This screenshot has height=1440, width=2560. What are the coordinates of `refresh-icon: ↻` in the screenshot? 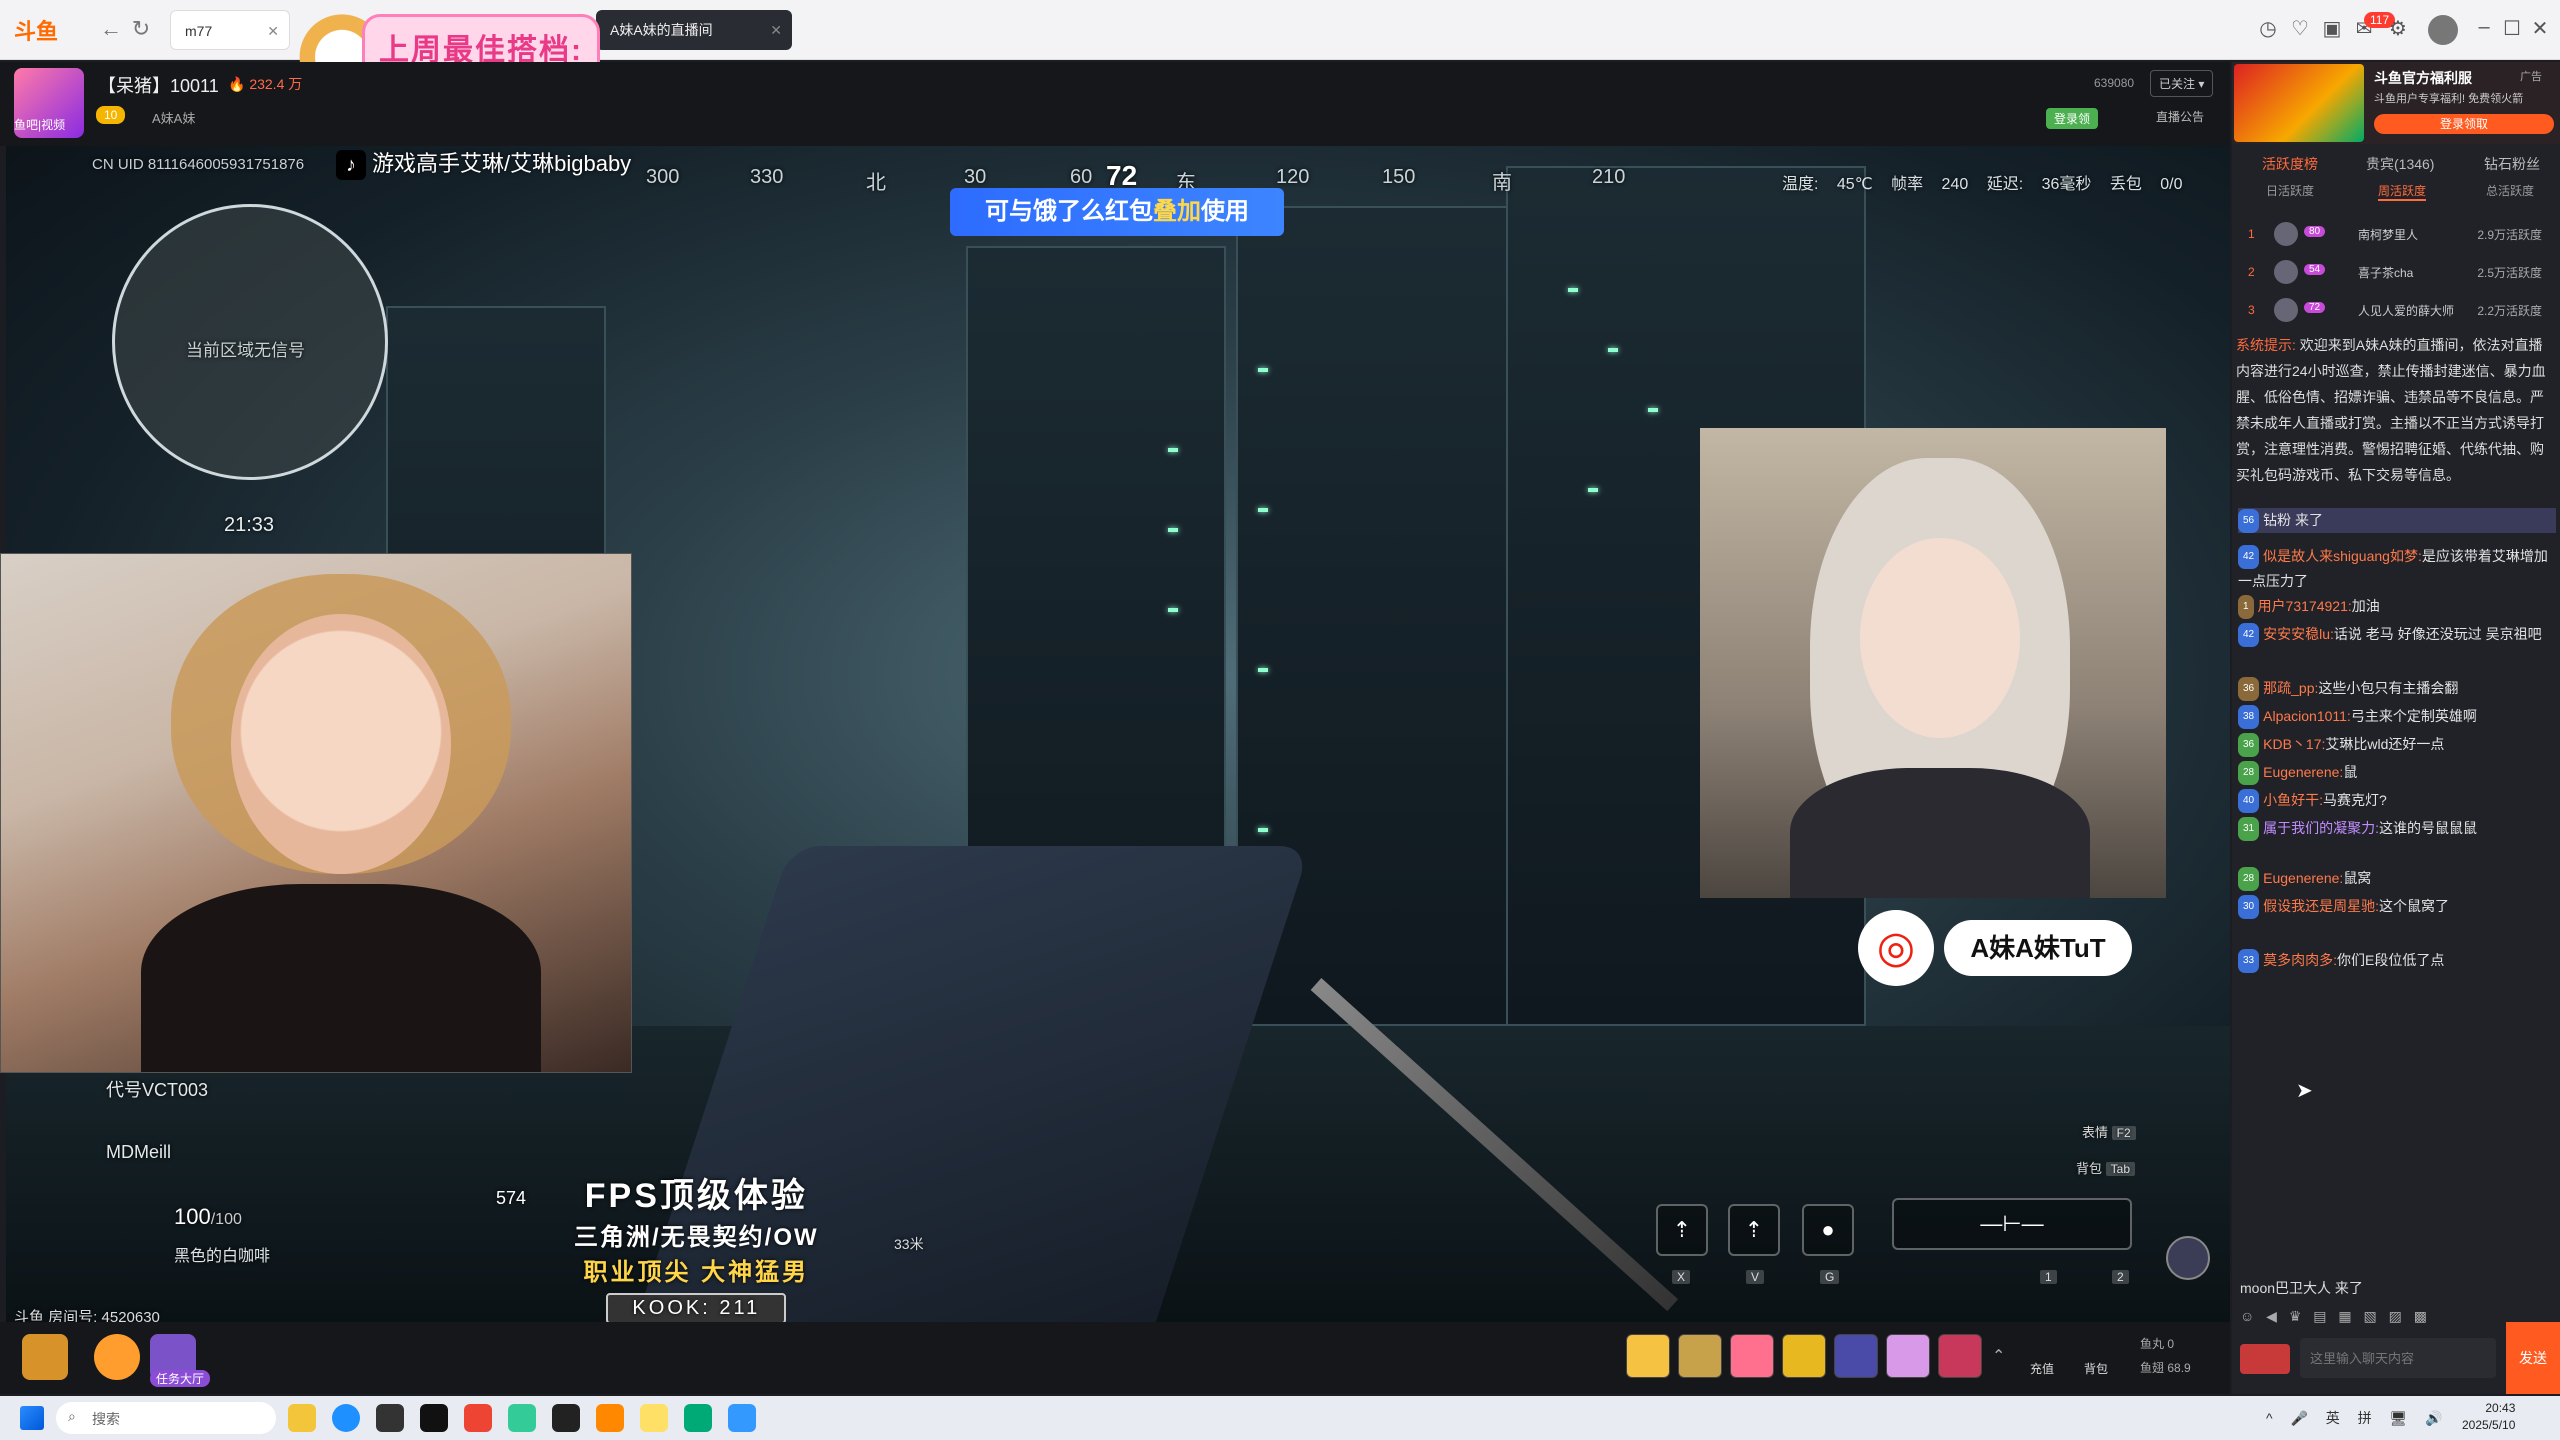 It's located at (141, 29).